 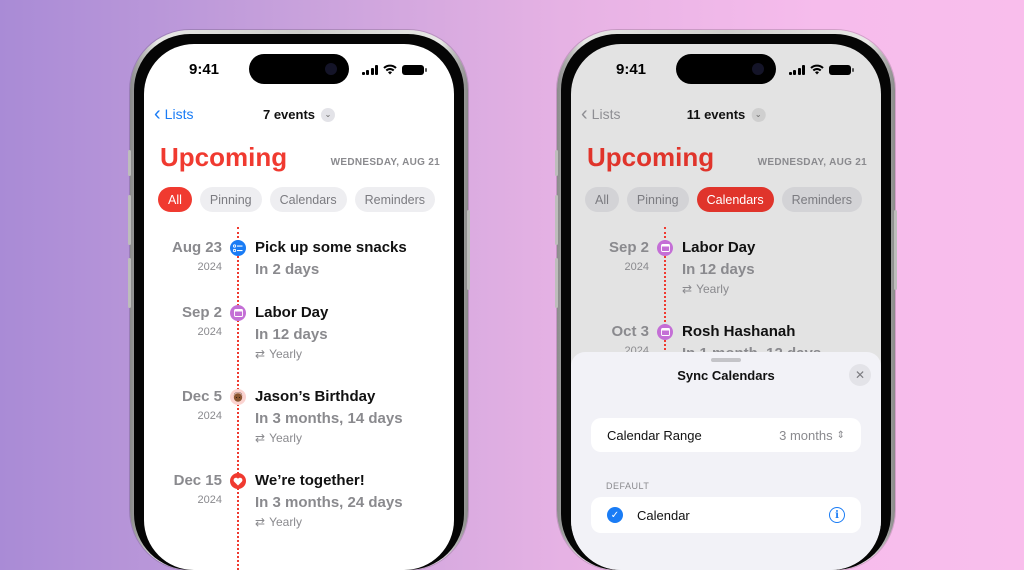 What do you see at coordinates (331, 247) in the screenshot?
I see `event-title: Pick up some snacks` at bounding box center [331, 247].